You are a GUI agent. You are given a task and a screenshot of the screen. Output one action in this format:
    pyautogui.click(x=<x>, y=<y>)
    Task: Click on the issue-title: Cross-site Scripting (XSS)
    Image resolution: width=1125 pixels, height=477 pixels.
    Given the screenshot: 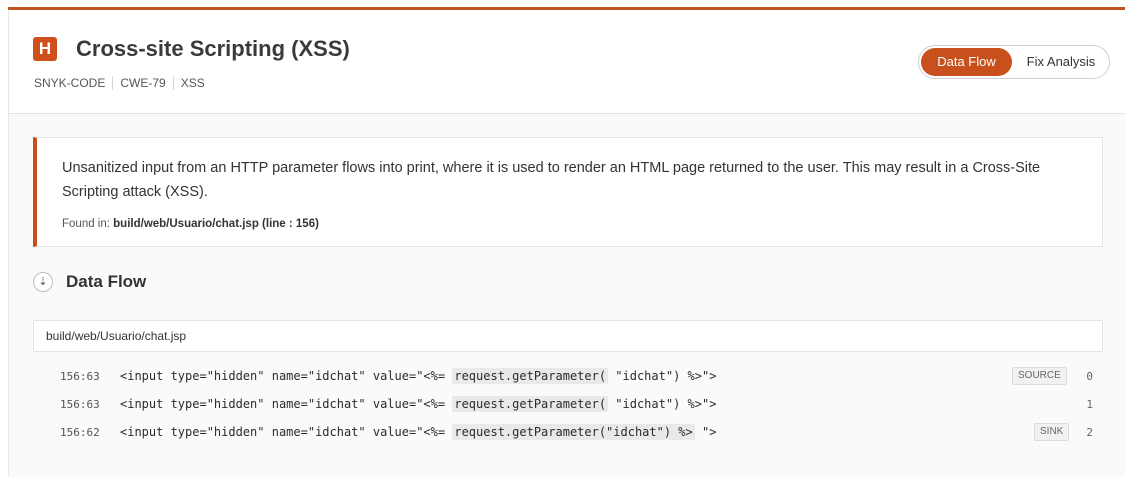 What is the action you would take?
    pyautogui.click(x=213, y=48)
    